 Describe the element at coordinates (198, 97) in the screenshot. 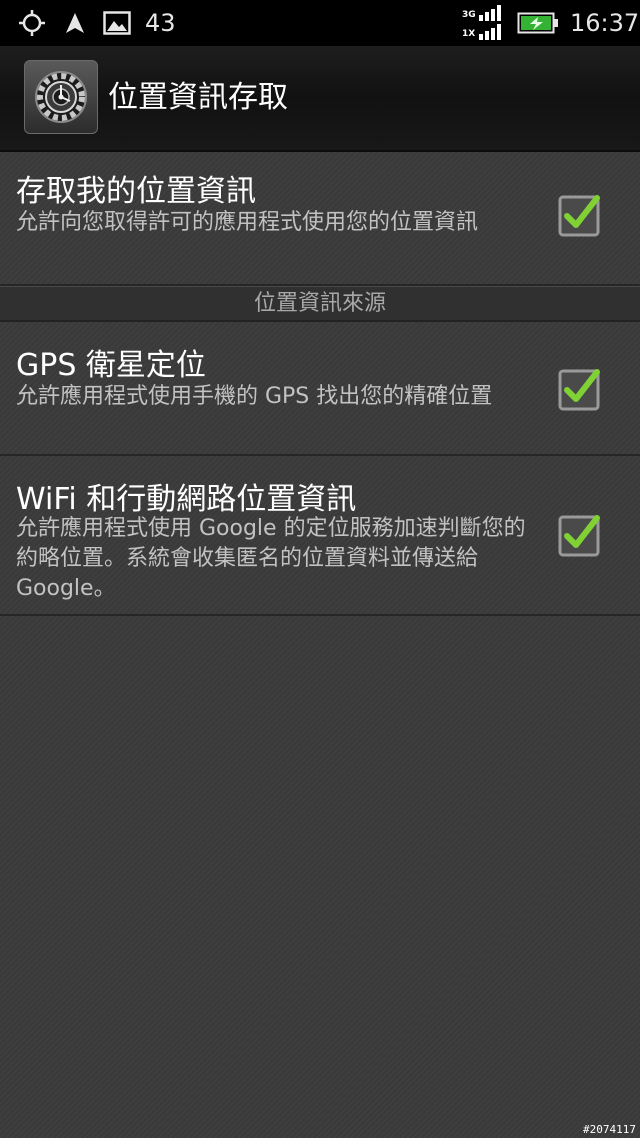

I see `page-title: 位置資訊存取` at that location.